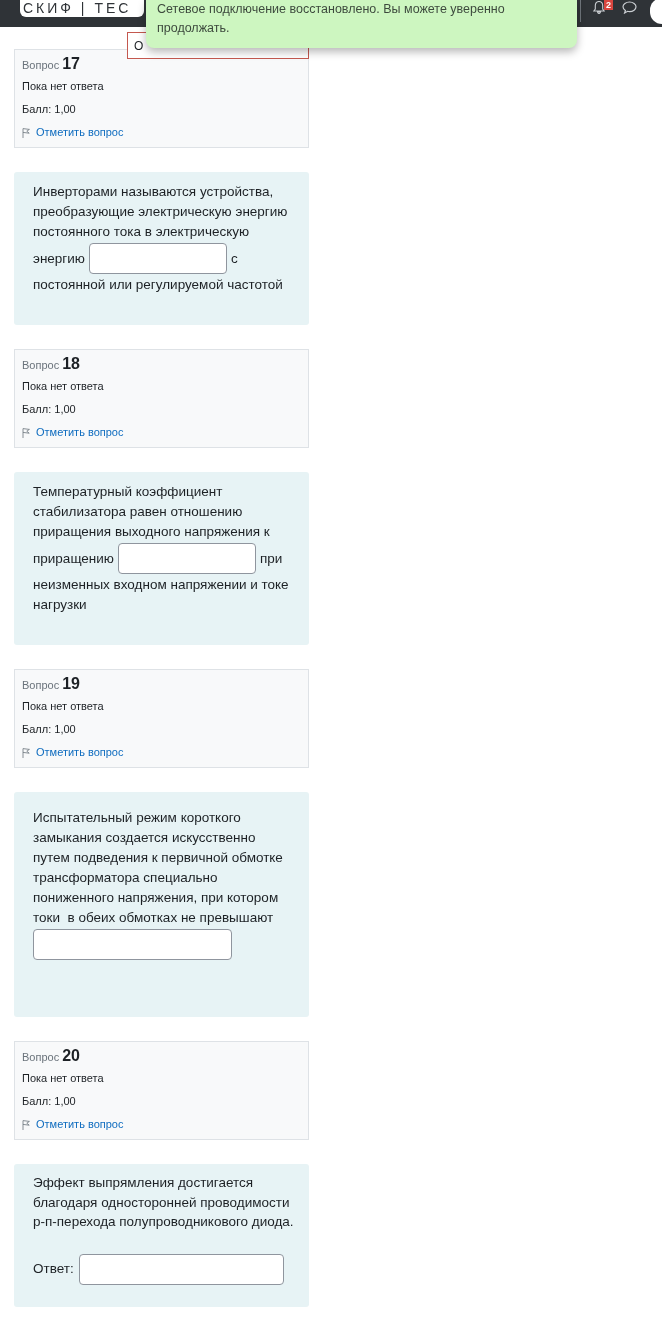  I want to click on answer-label: Ответ:, so click(53, 1269).